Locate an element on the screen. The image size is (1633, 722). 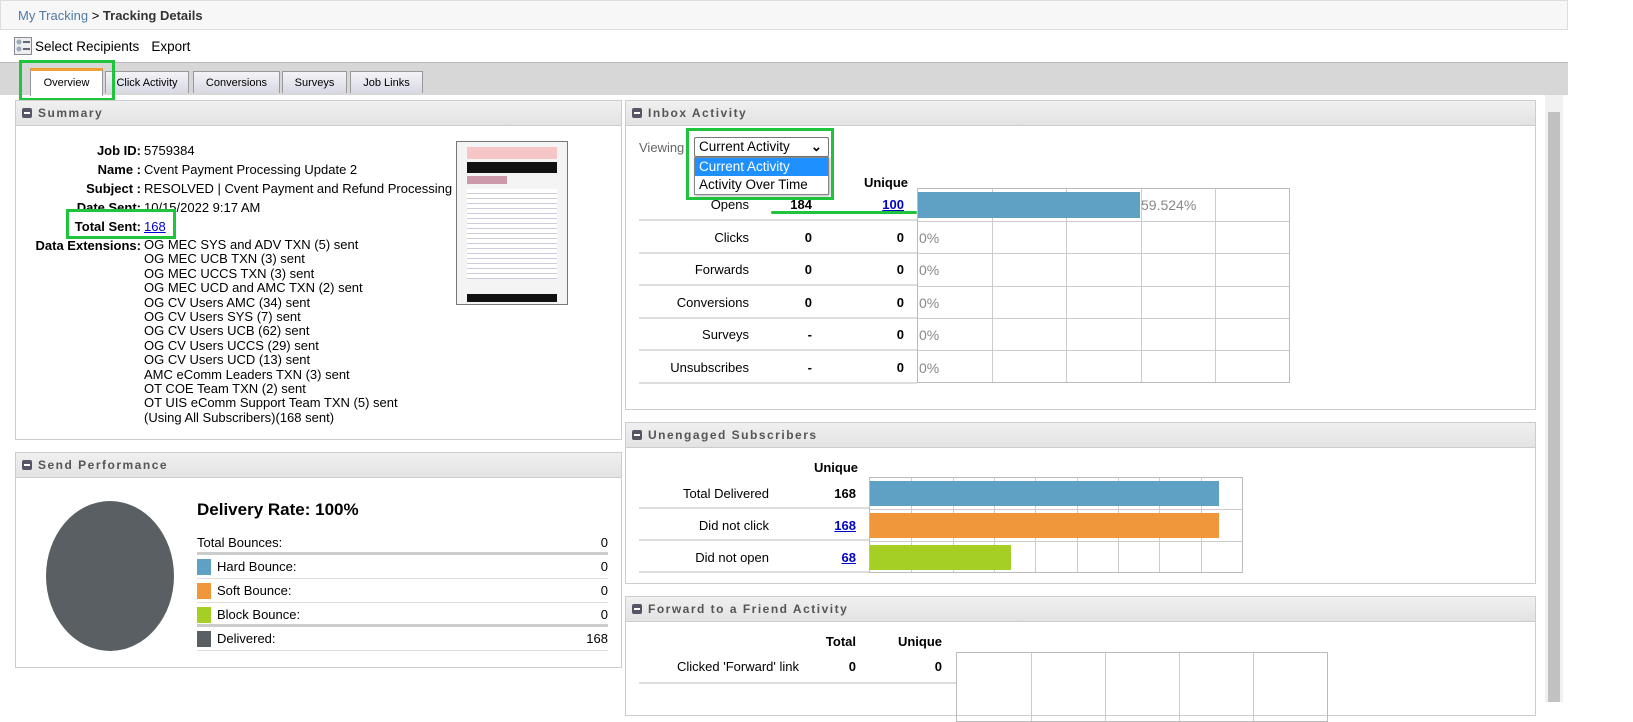
bounce-label: Hard Bounce: is located at coordinates (257, 566).